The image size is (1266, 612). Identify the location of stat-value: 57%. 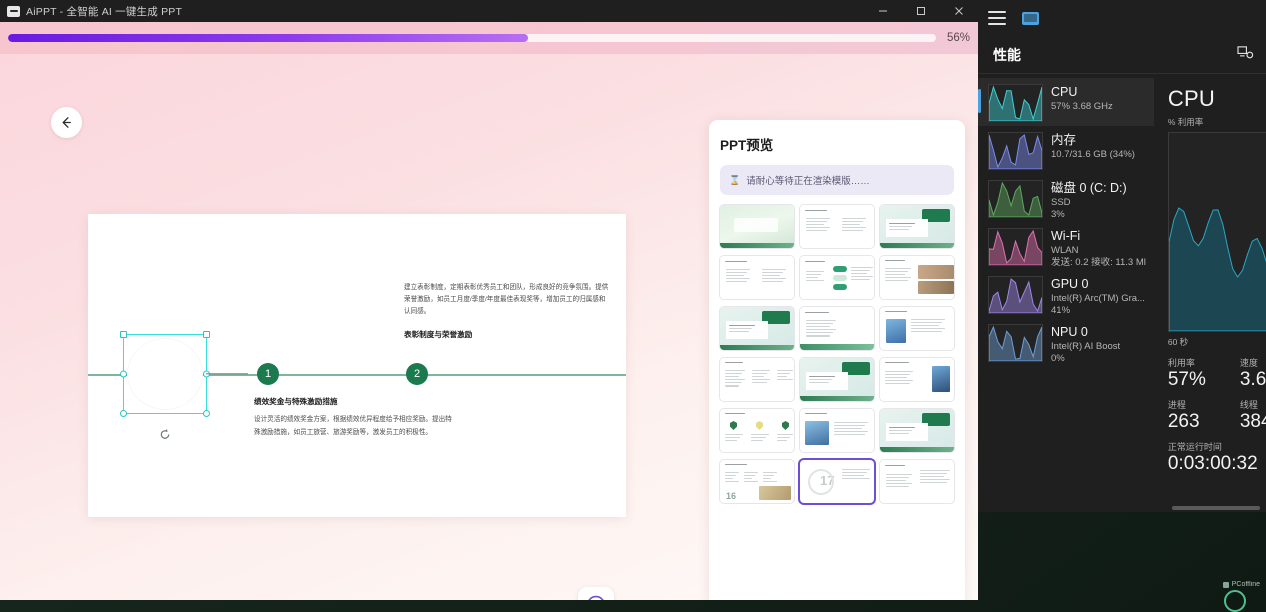
(1186, 379).